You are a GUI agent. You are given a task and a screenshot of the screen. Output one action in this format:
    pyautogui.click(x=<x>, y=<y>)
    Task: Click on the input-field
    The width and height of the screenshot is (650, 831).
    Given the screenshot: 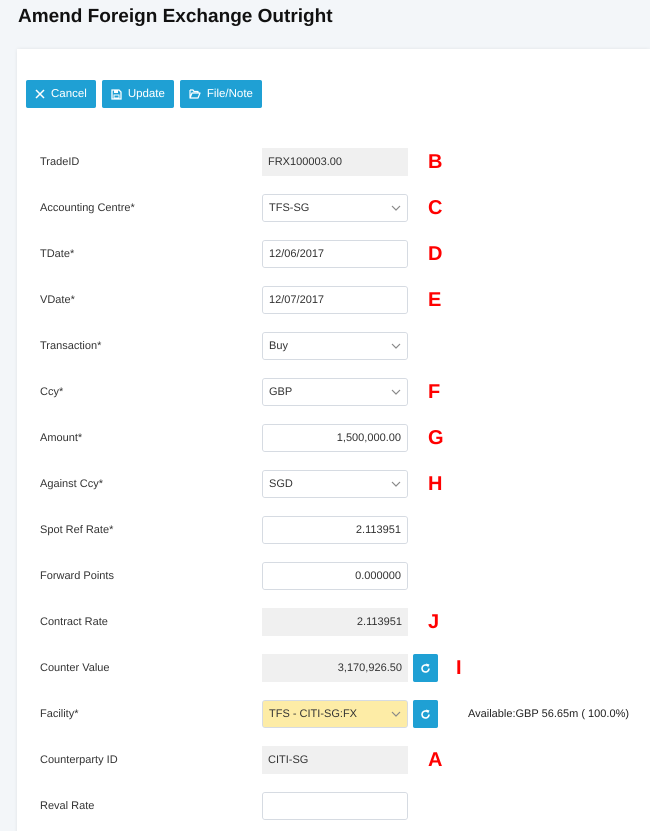 What is the action you would take?
    pyautogui.click(x=335, y=806)
    